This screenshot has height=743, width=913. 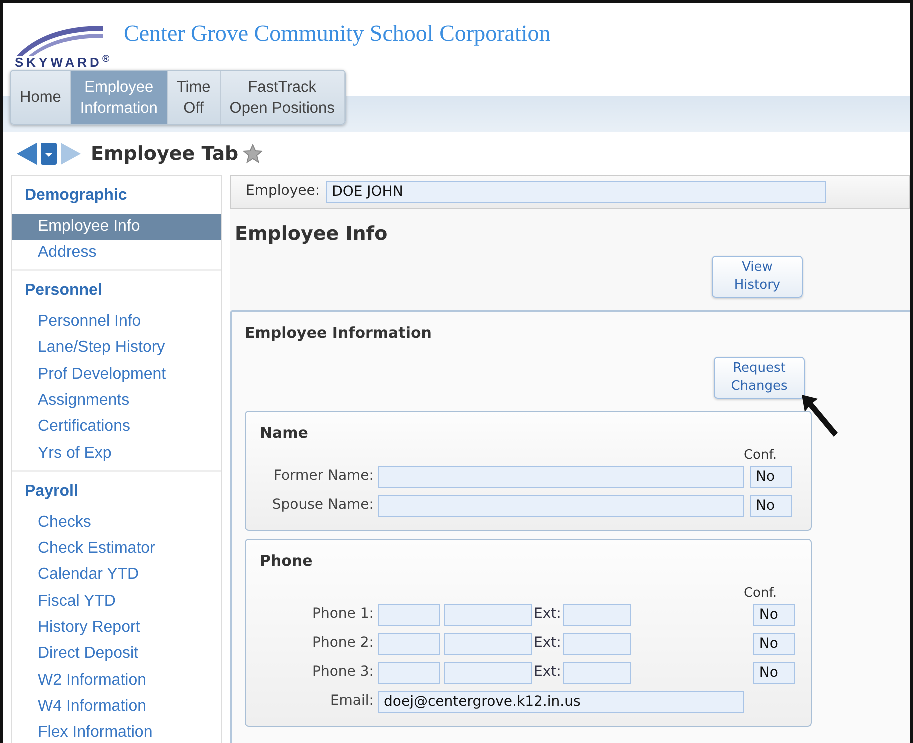 I want to click on dropdown-icon, so click(x=49, y=154).